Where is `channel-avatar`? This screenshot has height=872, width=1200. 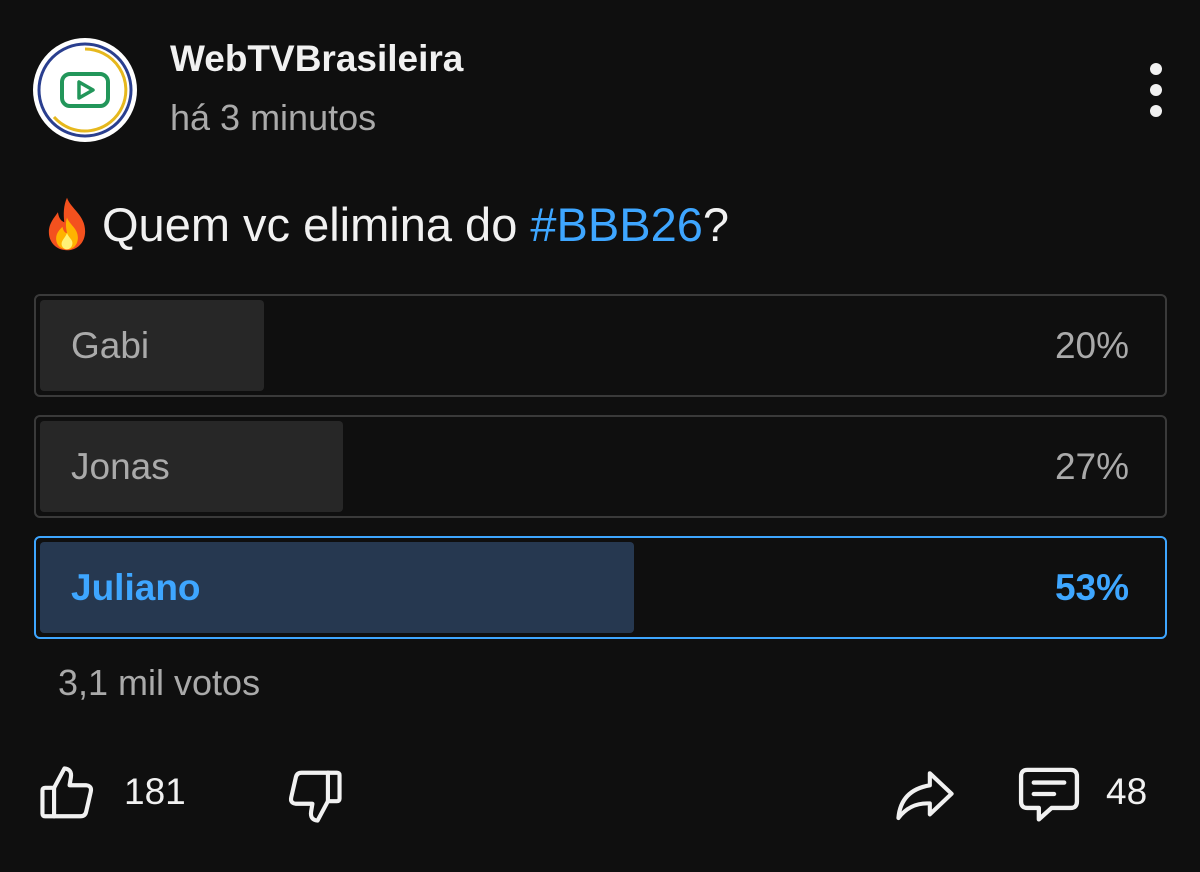 channel-avatar is located at coordinates (85, 90).